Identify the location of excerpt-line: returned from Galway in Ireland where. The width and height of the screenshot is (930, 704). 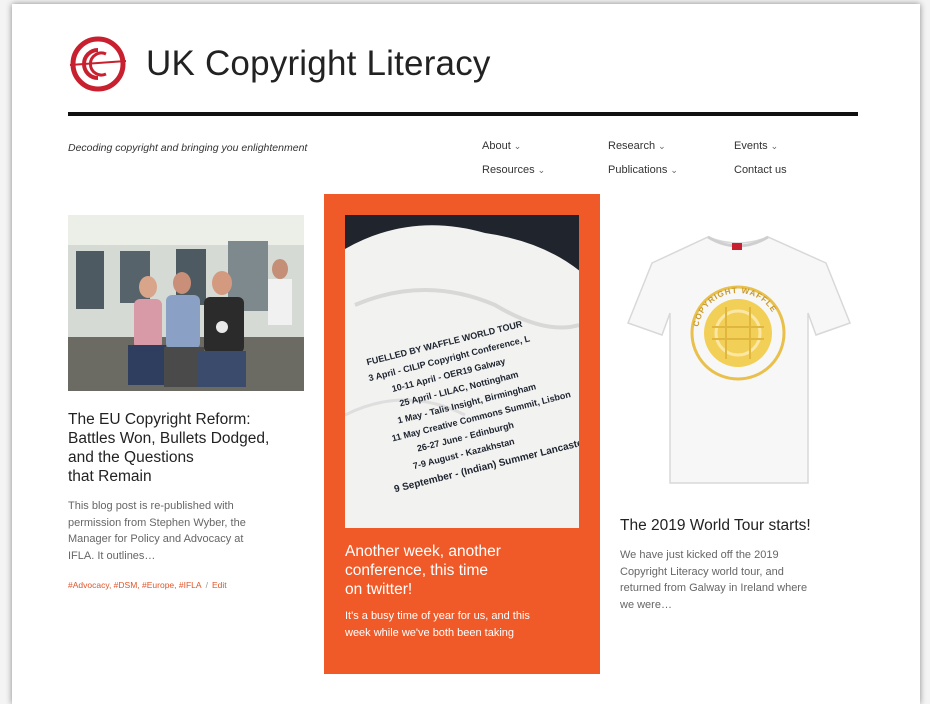
(714, 588).